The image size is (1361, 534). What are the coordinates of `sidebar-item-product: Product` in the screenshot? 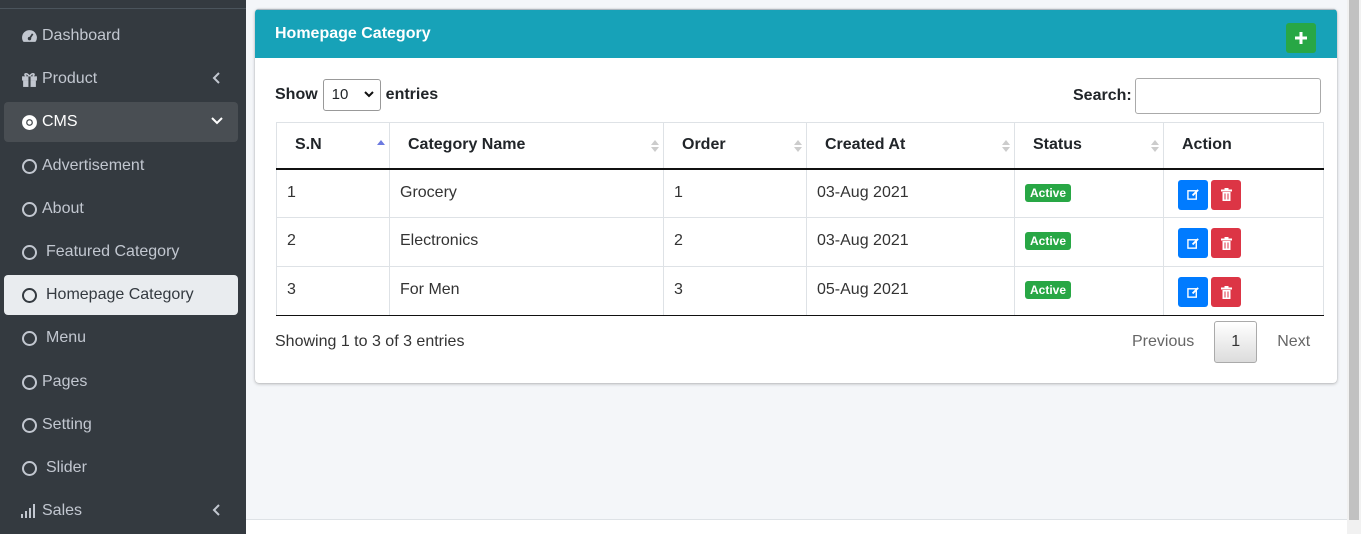 It's located at (121, 79).